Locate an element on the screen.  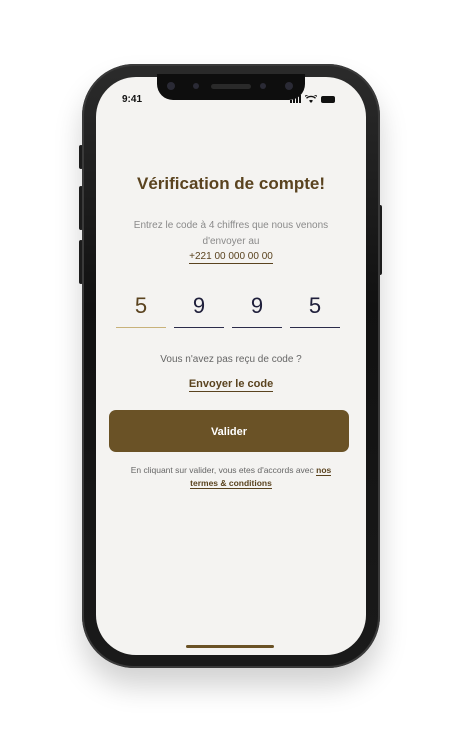
earpiece-speaker is located at coordinates (231, 86).